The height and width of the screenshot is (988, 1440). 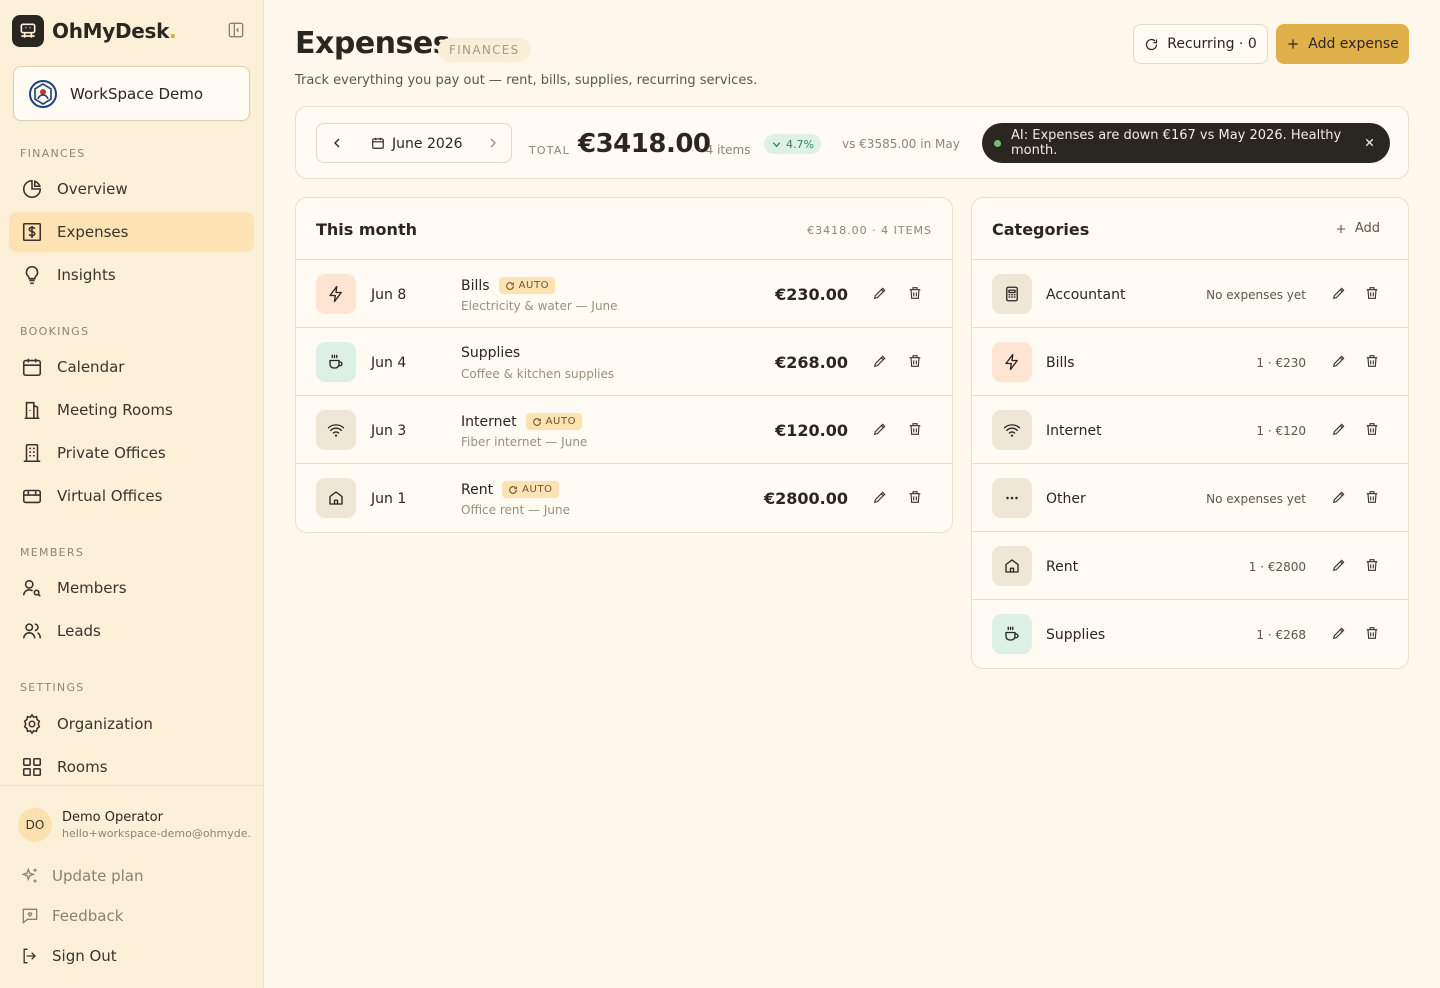 What do you see at coordinates (1357, 228) in the screenshot?
I see `add-category-button: Add` at bounding box center [1357, 228].